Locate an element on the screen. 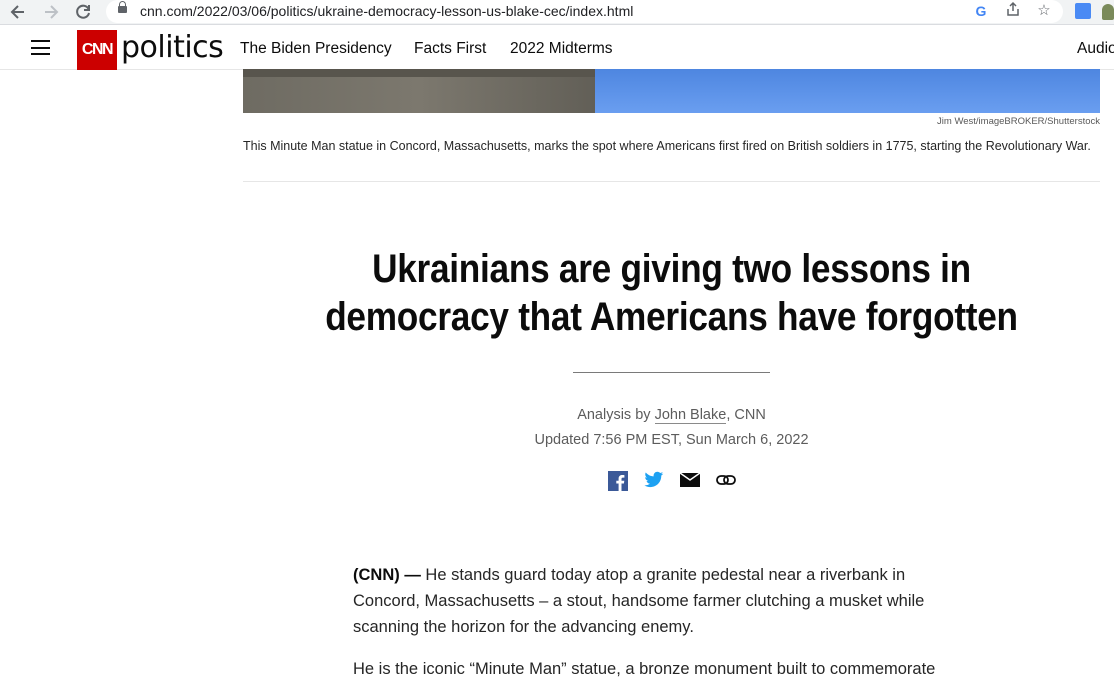 The height and width of the screenshot is (682, 1114). reload-icon is located at coordinates (83, 12).